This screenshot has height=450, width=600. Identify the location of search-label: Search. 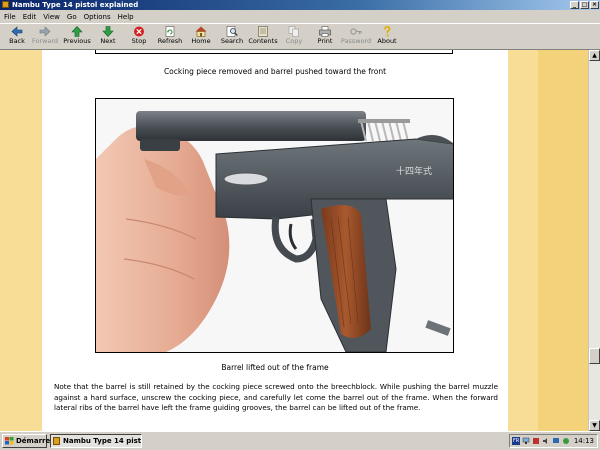
(232, 41).